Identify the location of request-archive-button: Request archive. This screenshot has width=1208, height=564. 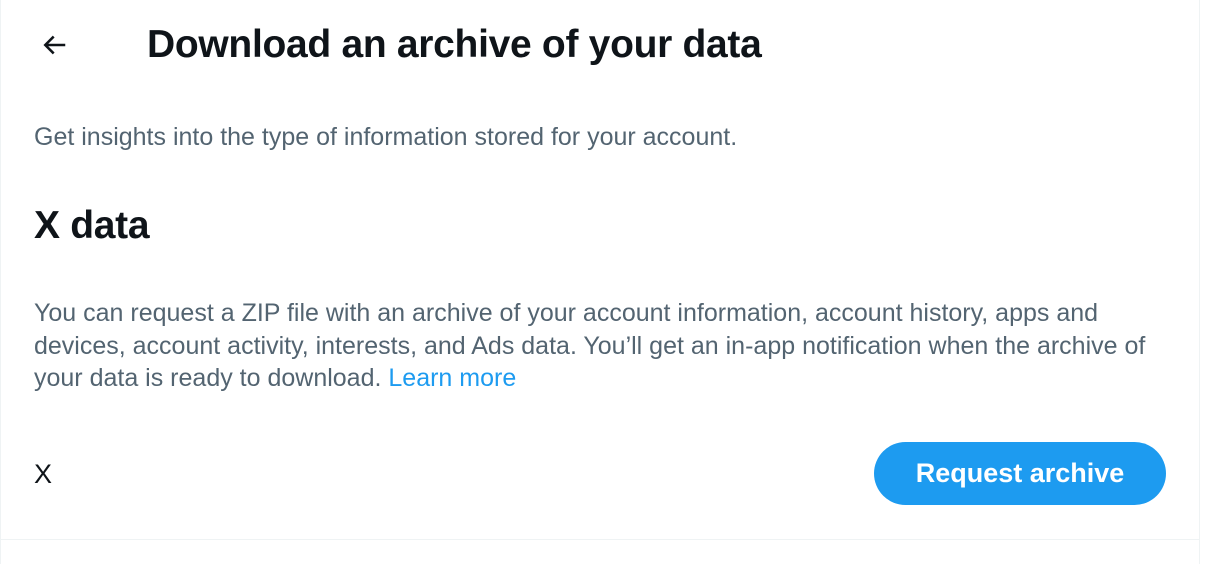
(1020, 473).